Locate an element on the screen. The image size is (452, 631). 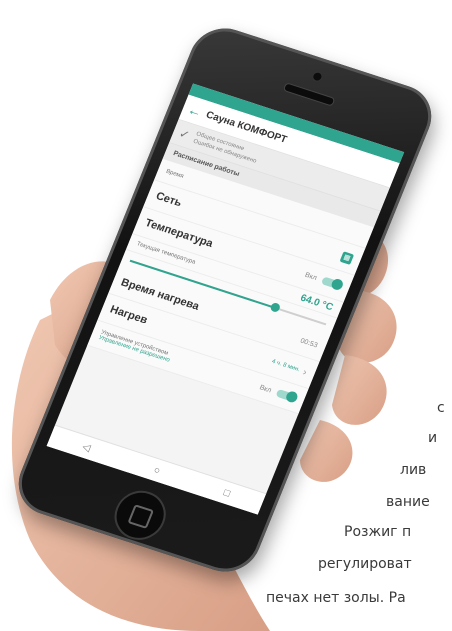
temperature-toggle-wrap: Вкл is located at coordinates (323, 281).